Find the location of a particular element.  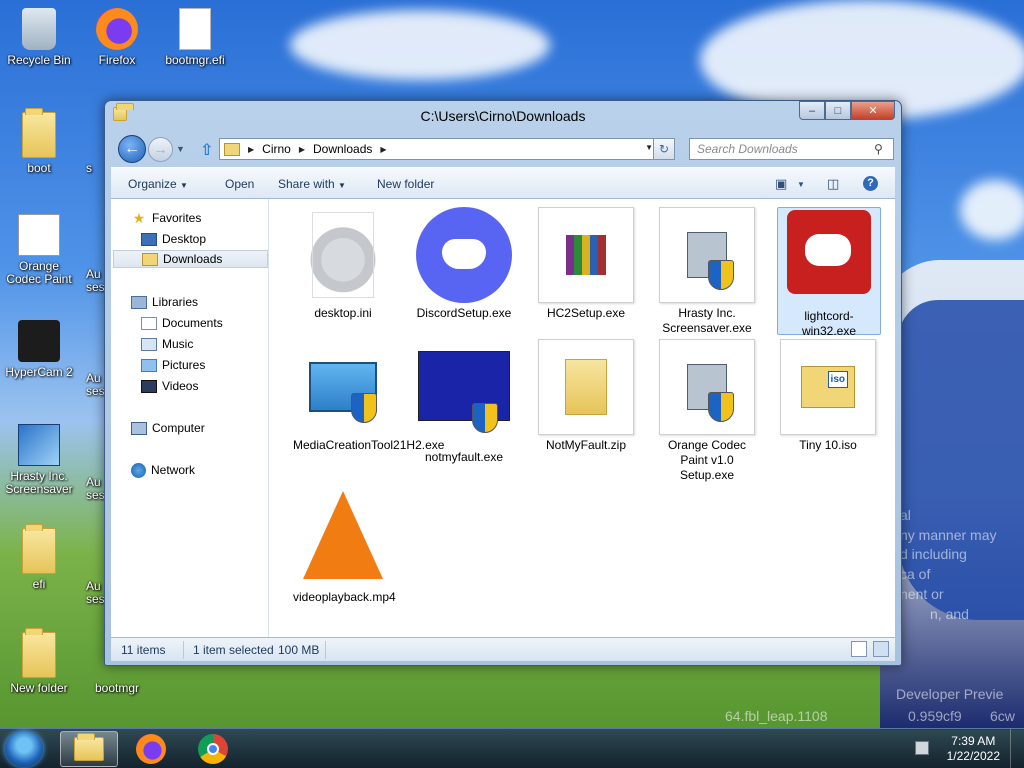

desktop-icon-firefox: Firefox is located at coordinates (117, 37).